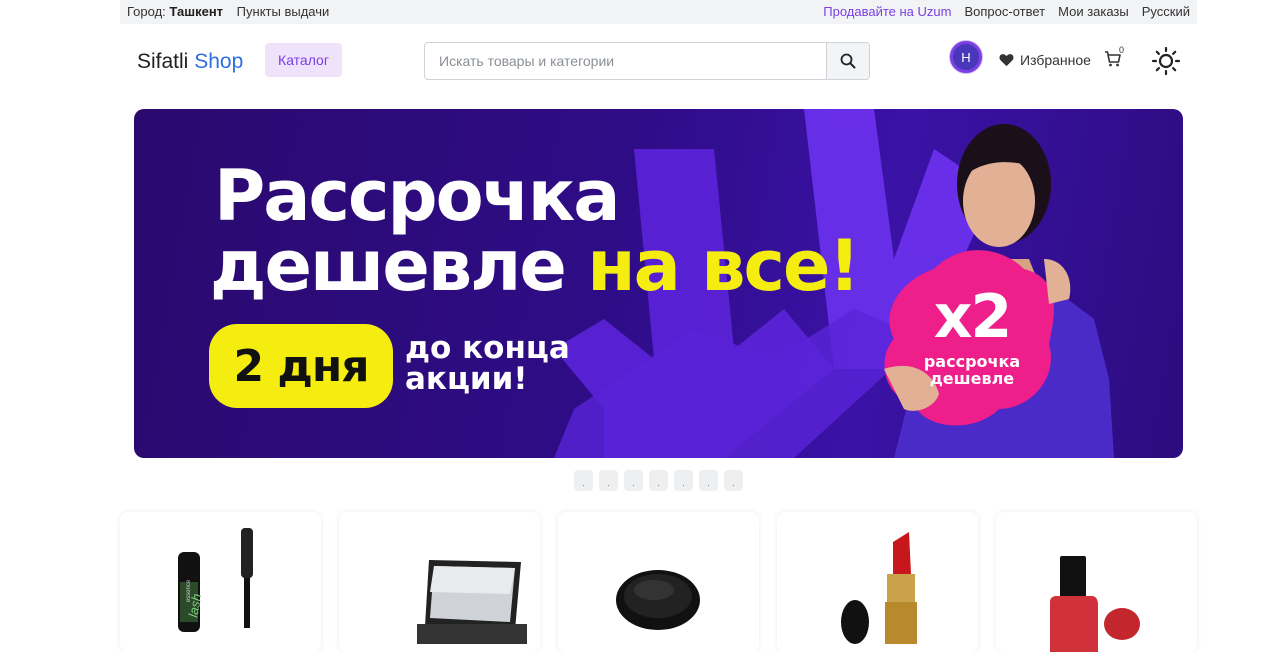  I want to click on city-selector: Ташкент, so click(196, 11).